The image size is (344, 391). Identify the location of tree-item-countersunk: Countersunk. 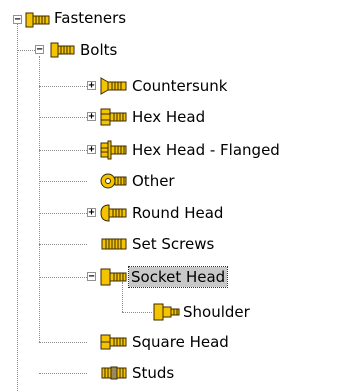
(179, 86).